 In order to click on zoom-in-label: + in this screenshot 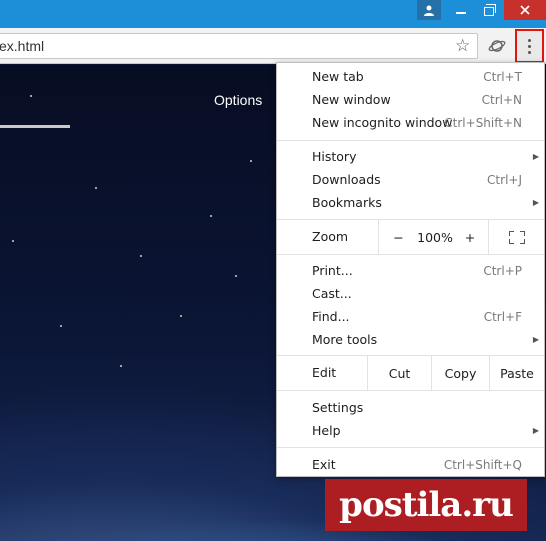, I will do `click(470, 237)`.